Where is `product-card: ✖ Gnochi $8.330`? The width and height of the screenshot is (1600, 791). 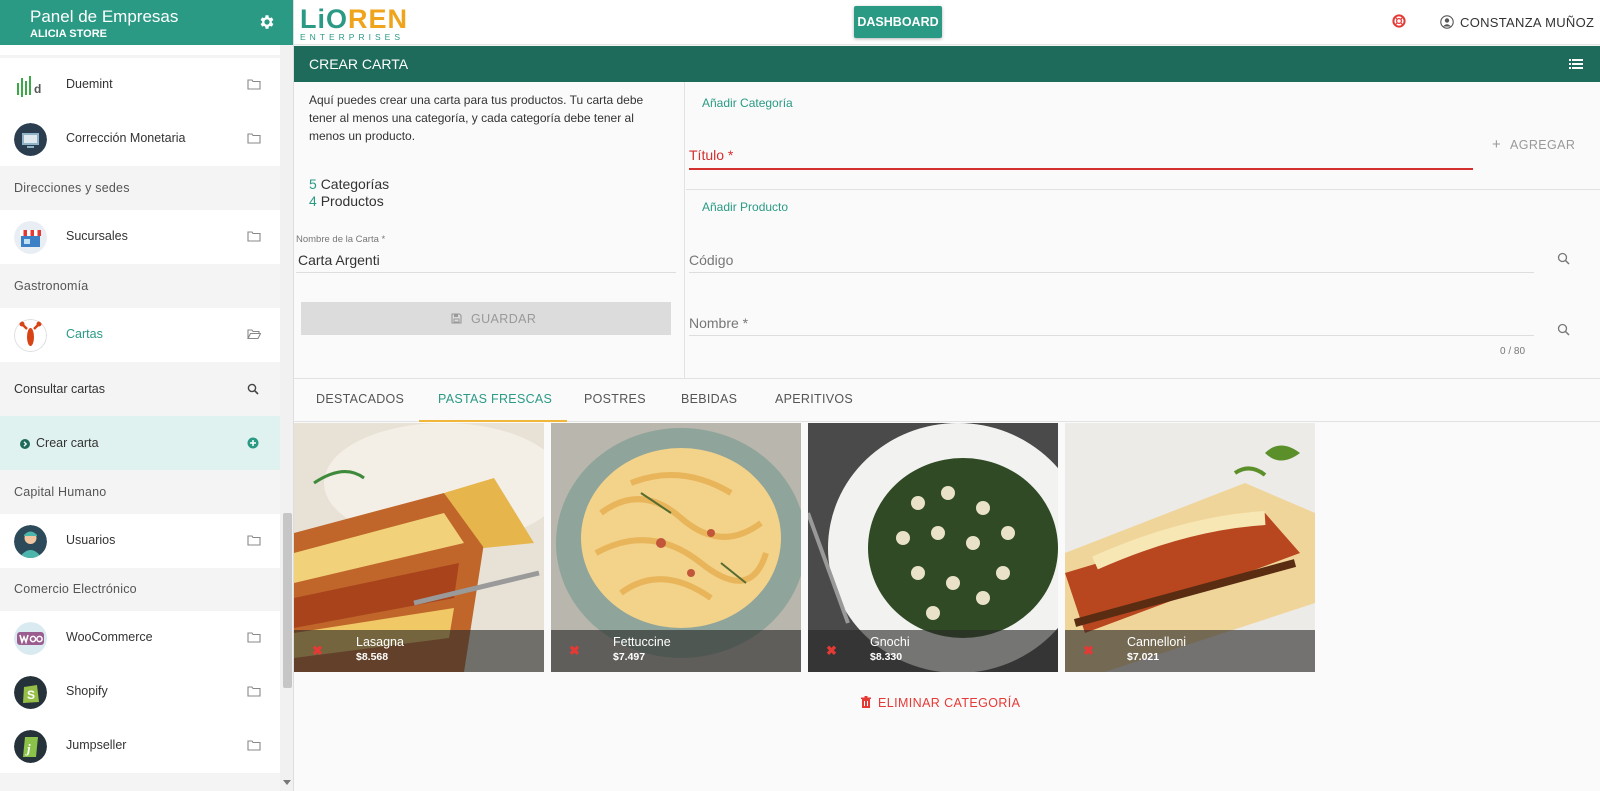
product-card: ✖ Gnochi $8.330 is located at coordinates (933, 547).